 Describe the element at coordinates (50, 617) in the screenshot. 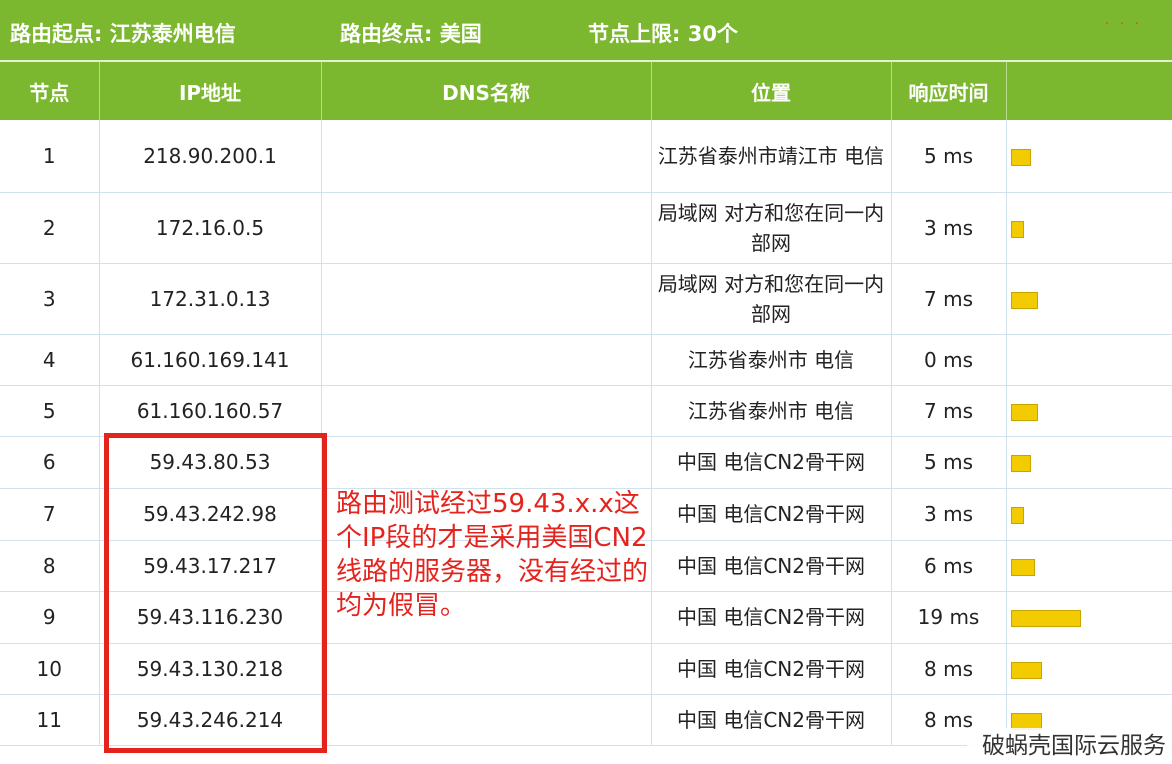

I see `hop-cell: 9` at that location.